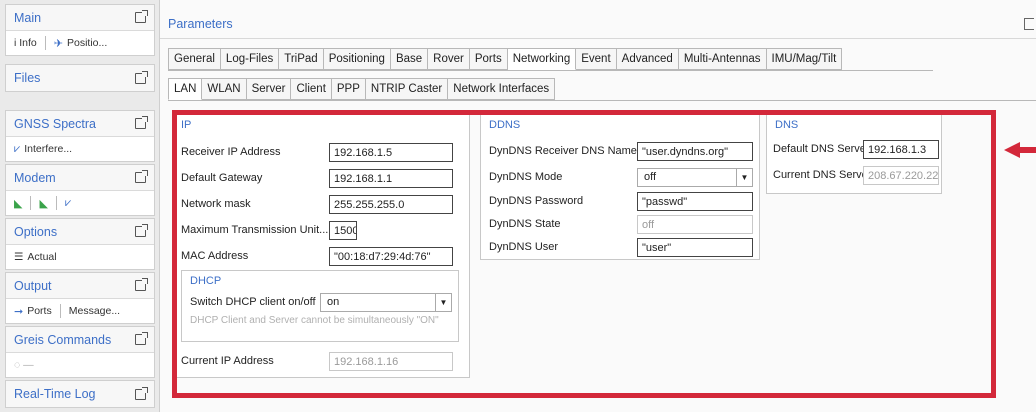  I want to click on default-gateway-label: Default Gateway, so click(222, 178).